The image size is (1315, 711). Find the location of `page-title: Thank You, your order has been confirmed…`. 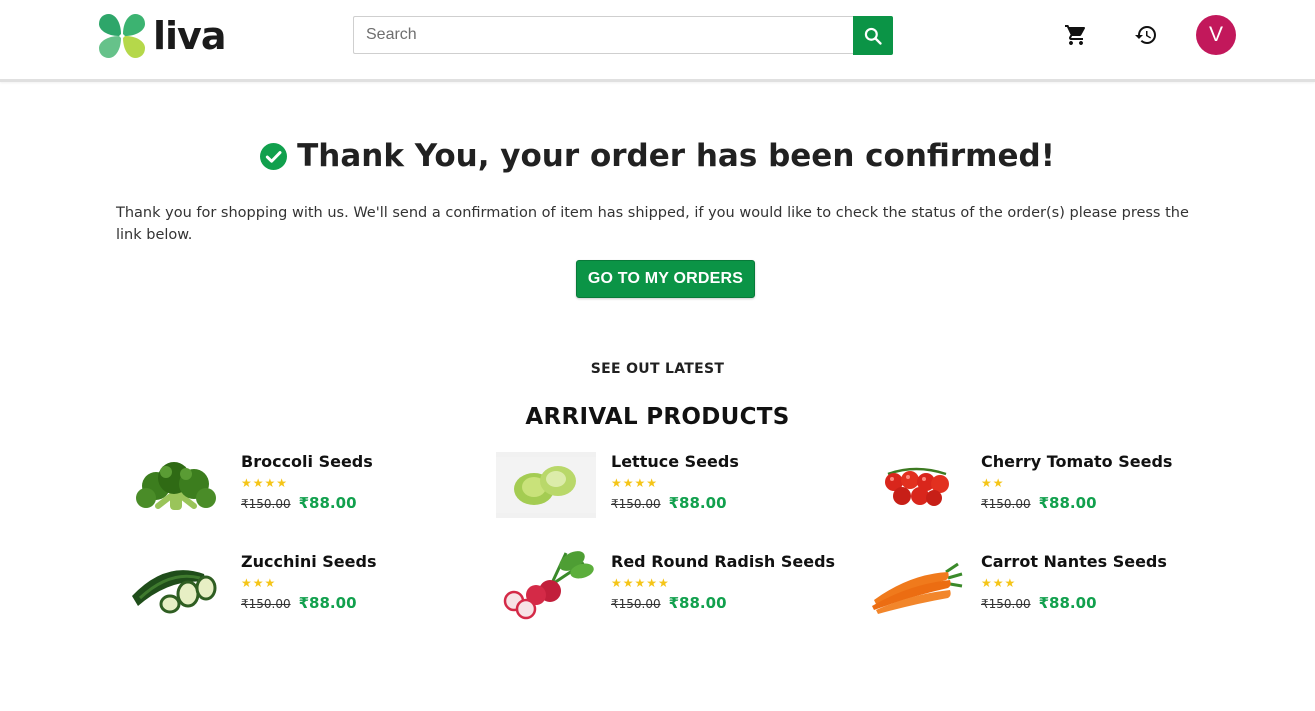

page-title: Thank You, your order has been confirmed… is located at coordinates (676, 156).